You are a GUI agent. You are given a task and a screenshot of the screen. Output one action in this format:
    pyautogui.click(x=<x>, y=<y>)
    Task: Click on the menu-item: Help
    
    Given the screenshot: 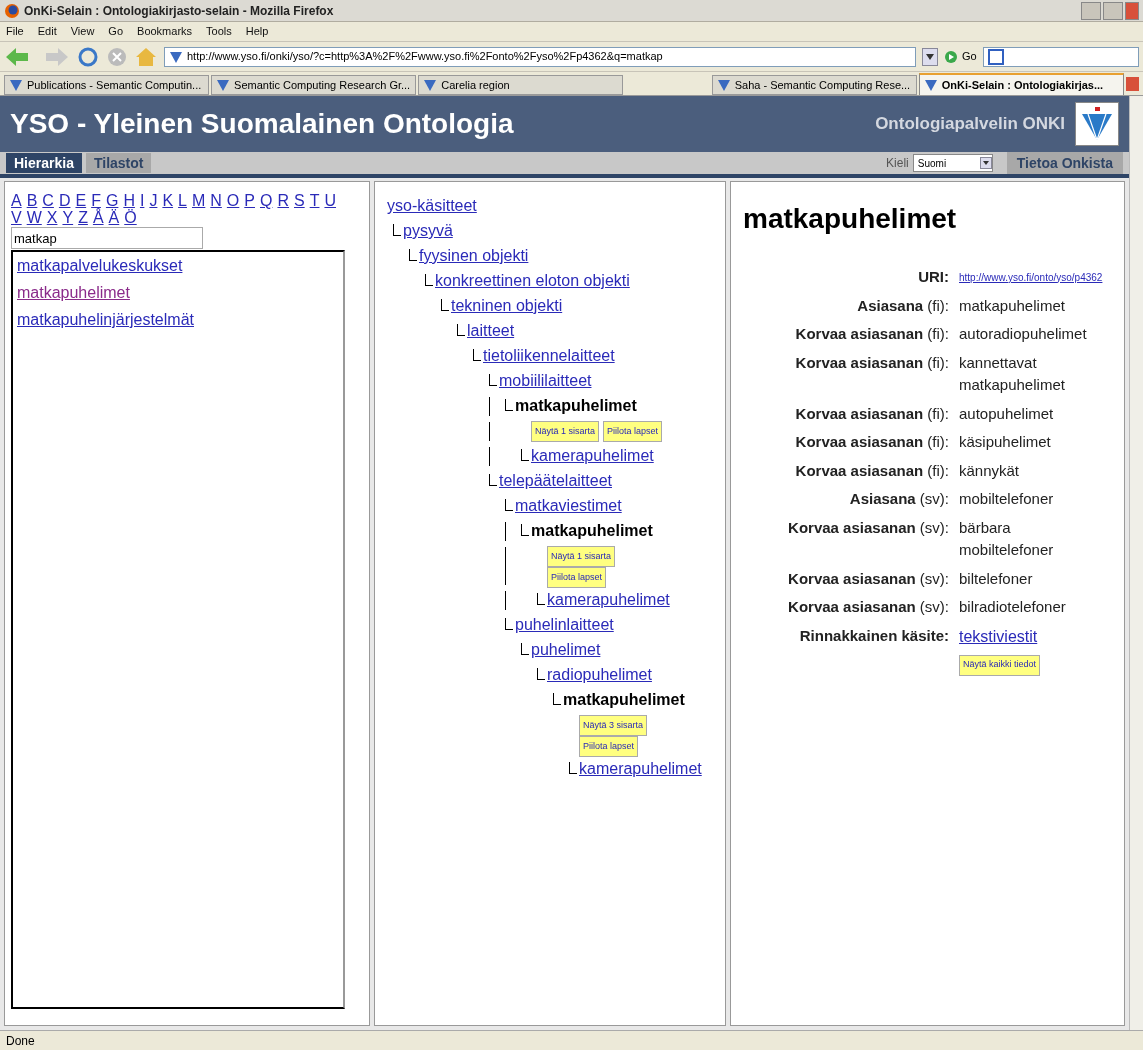 What is the action you would take?
    pyautogui.click(x=257, y=31)
    